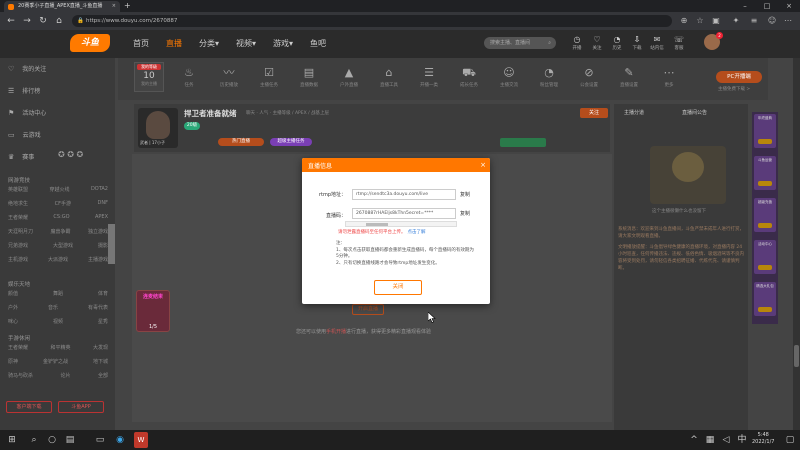 The width and height of the screenshot is (800, 450). Describe the element at coordinates (368, 309) in the screenshot. I see `start-live-button: 开启直播` at that location.